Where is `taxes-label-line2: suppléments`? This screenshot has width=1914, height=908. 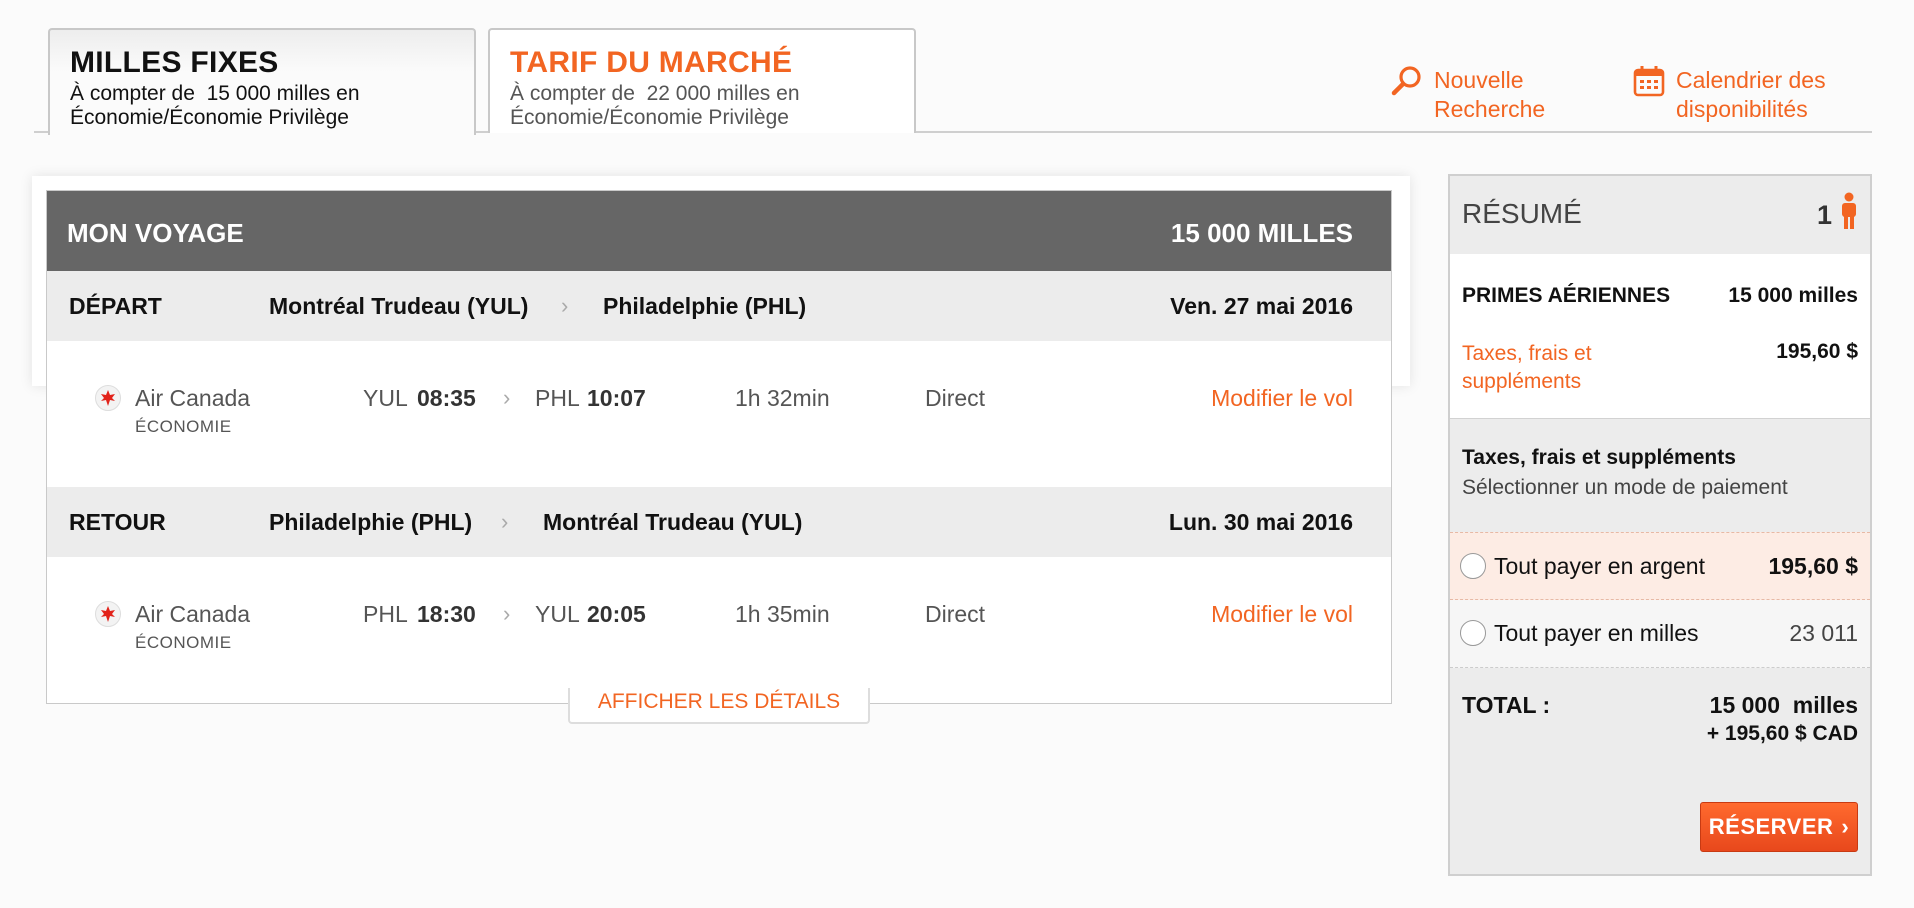 taxes-label-line2: suppléments is located at coordinates (1522, 381).